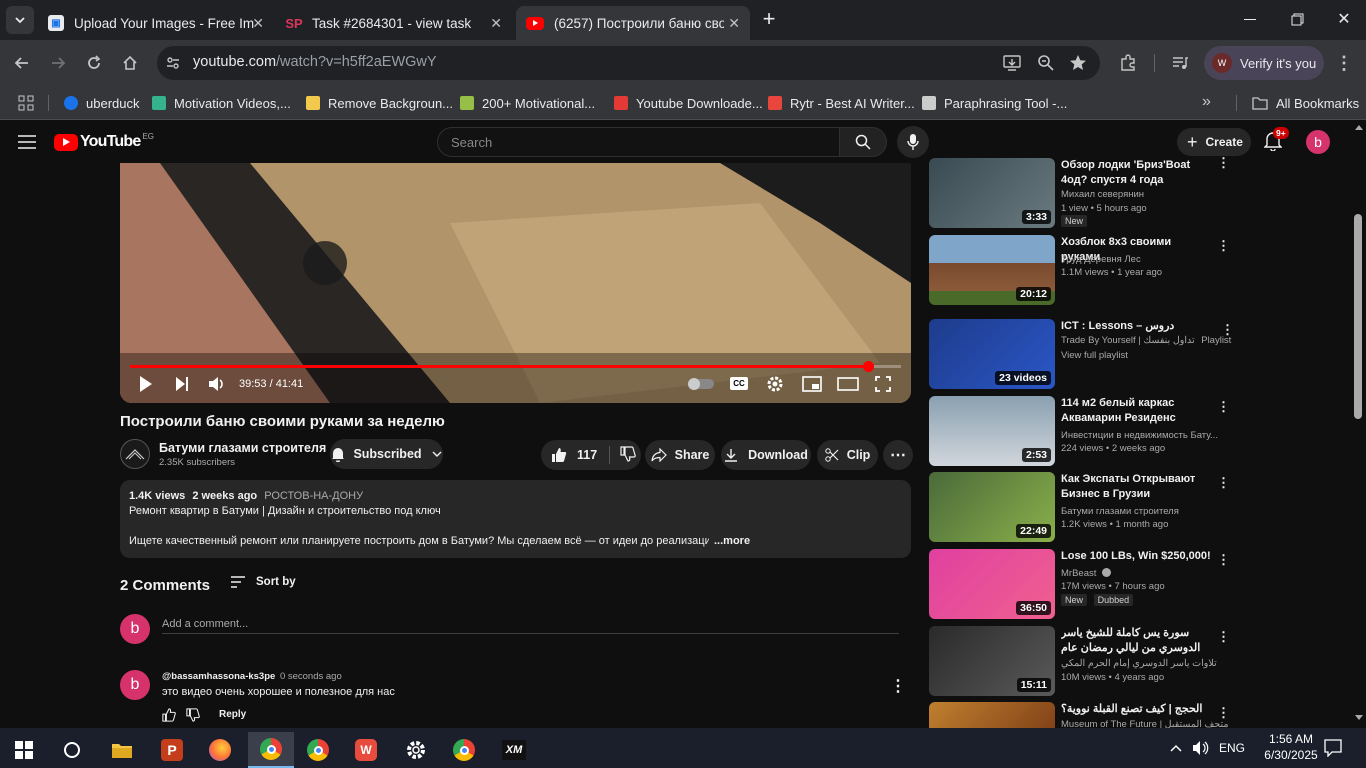 The image size is (1366, 768). What do you see at coordinates (135, 454) in the screenshot?
I see `channel-avatar` at bounding box center [135, 454].